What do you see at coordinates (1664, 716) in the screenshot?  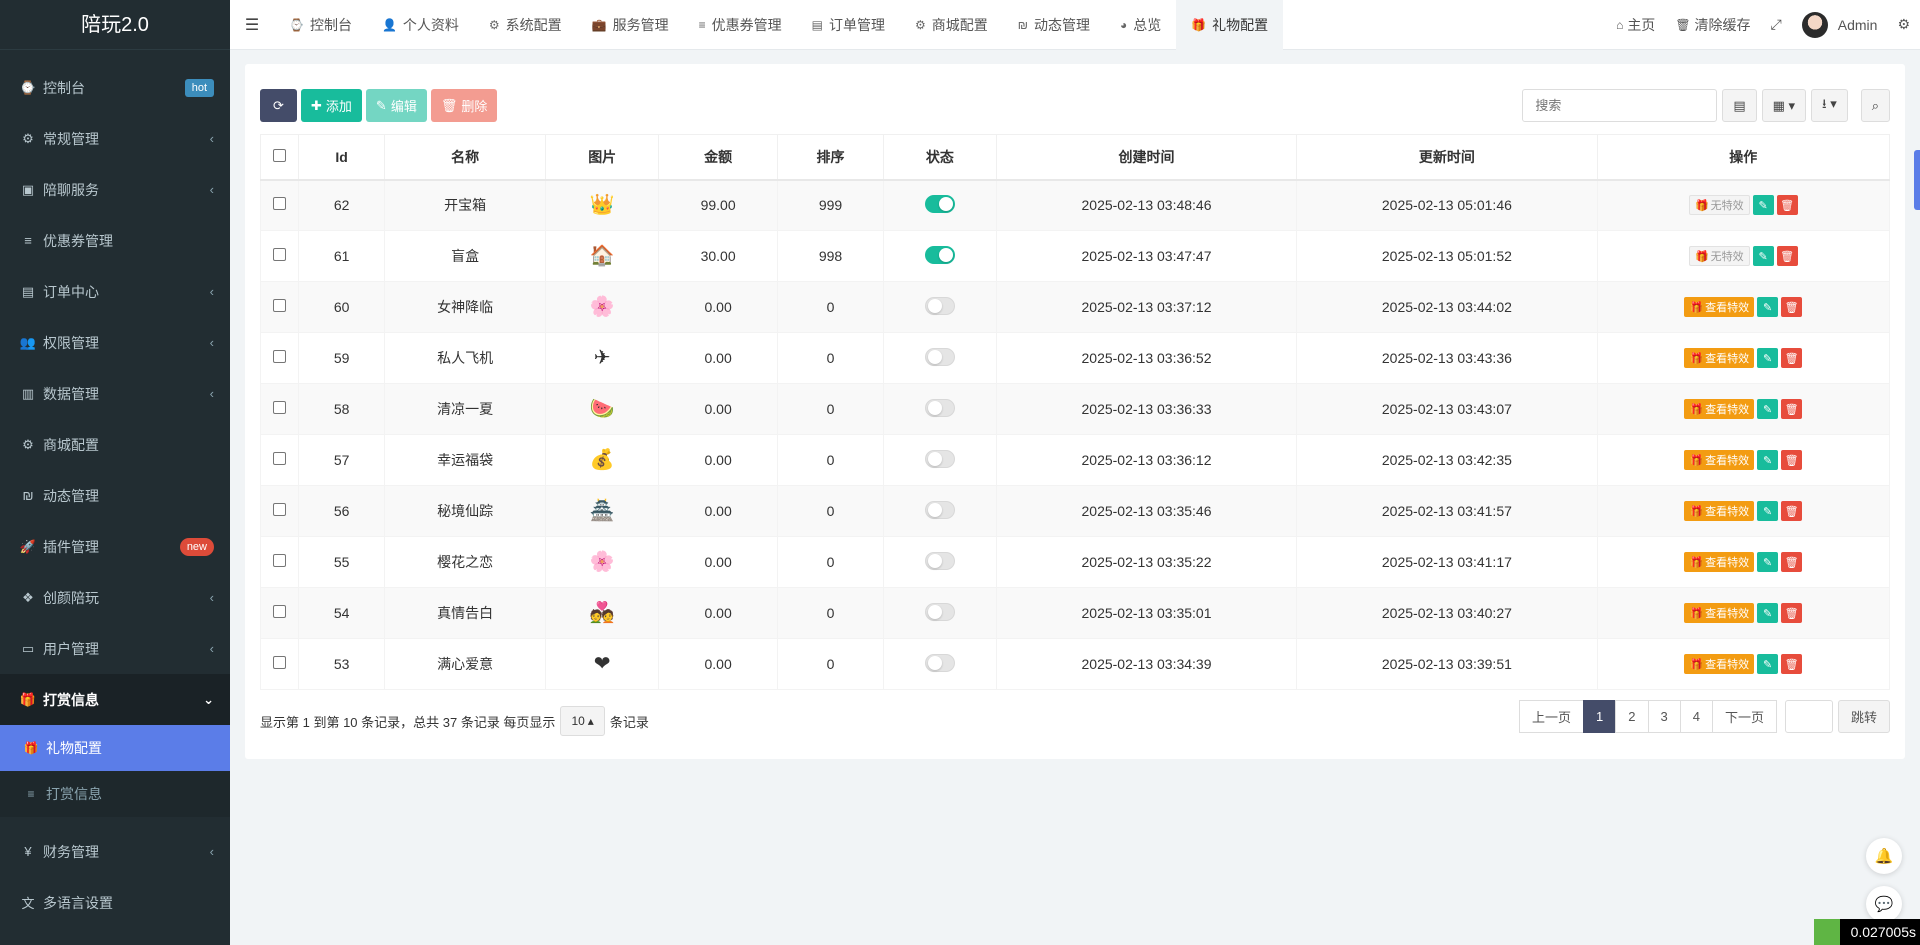 I see `page-button-3: 3` at bounding box center [1664, 716].